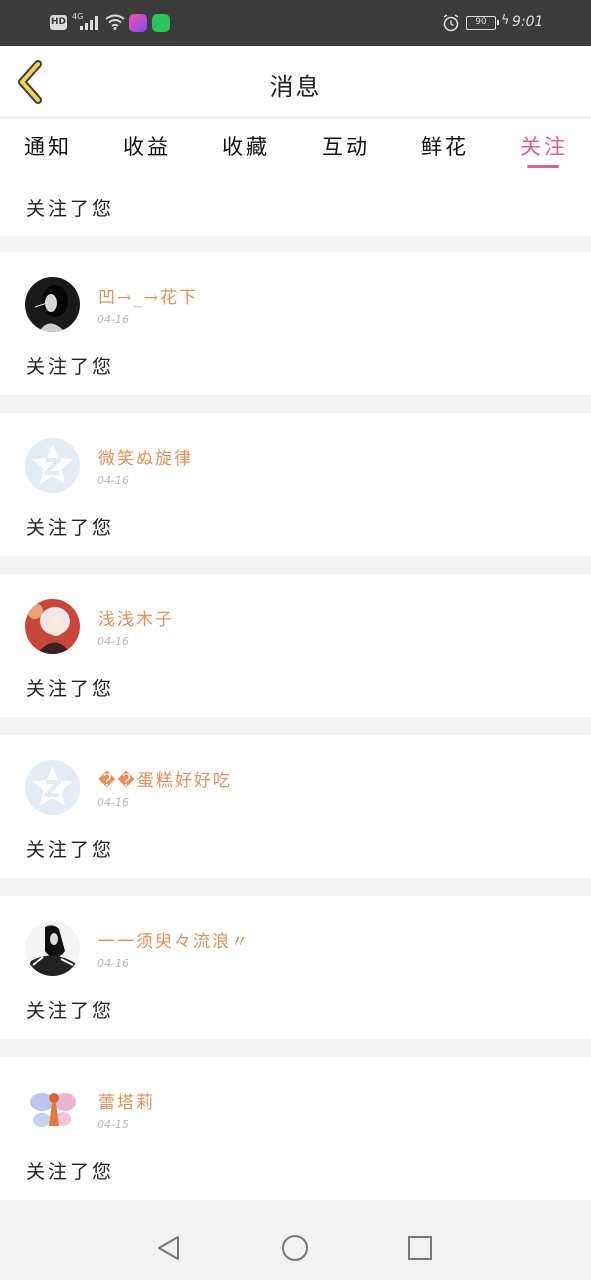  What do you see at coordinates (136, 617) in the screenshot?
I see `username: 浅浅木子` at bounding box center [136, 617].